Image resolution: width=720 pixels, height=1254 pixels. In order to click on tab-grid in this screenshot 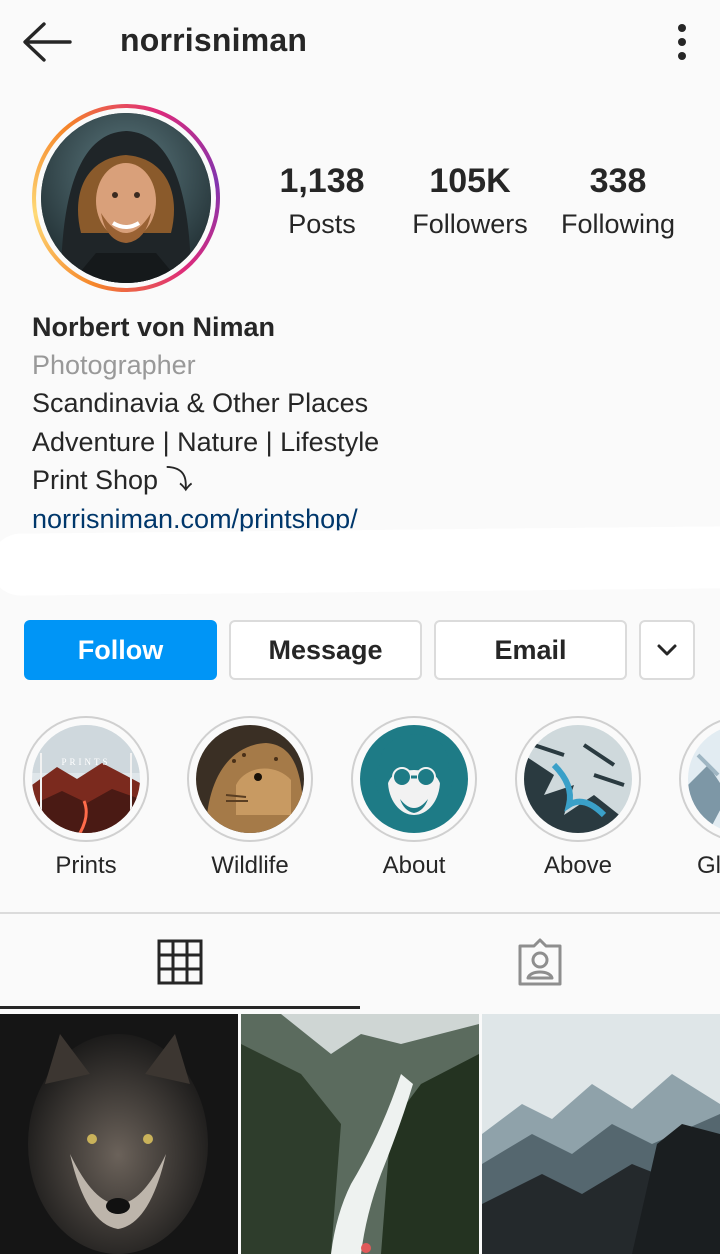, I will do `click(180, 962)`.